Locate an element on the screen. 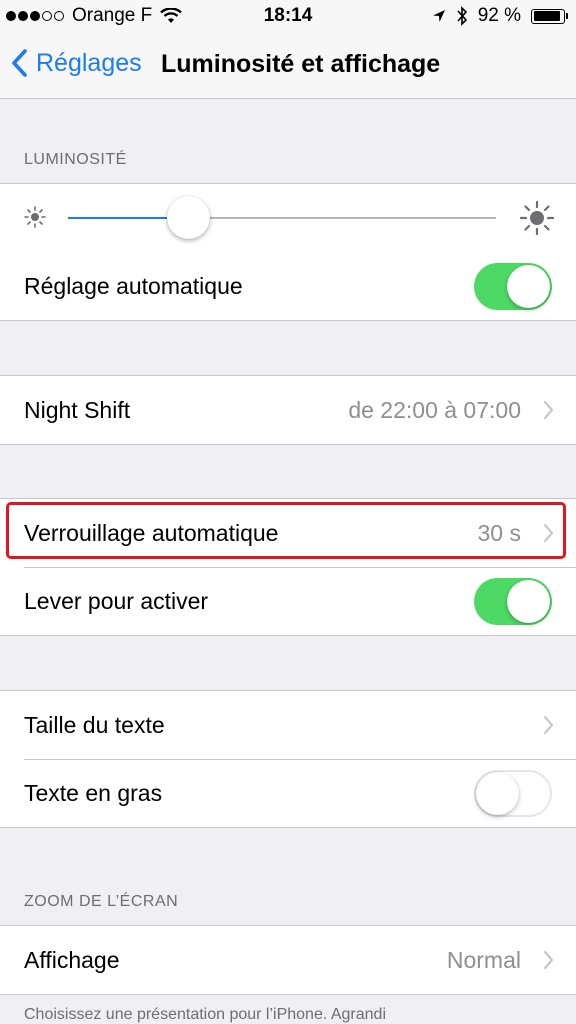 The width and height of the screenshot is (576, 1024). text-group: Taille du texte Texte en gras is located at coordinates (288, 759).